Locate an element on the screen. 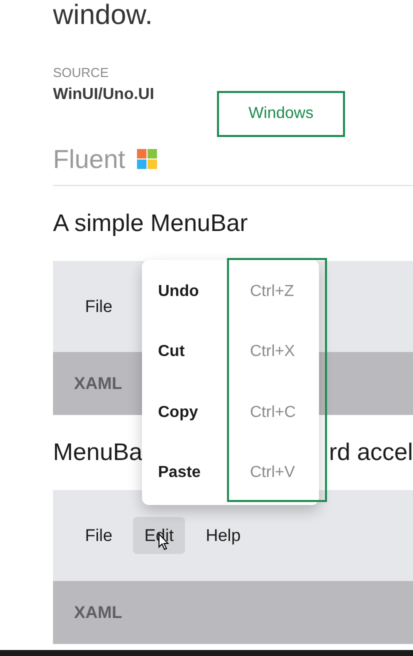 This screenshot has width=413, height=656. menu-item: Undo is located at coordinates (196, 292).